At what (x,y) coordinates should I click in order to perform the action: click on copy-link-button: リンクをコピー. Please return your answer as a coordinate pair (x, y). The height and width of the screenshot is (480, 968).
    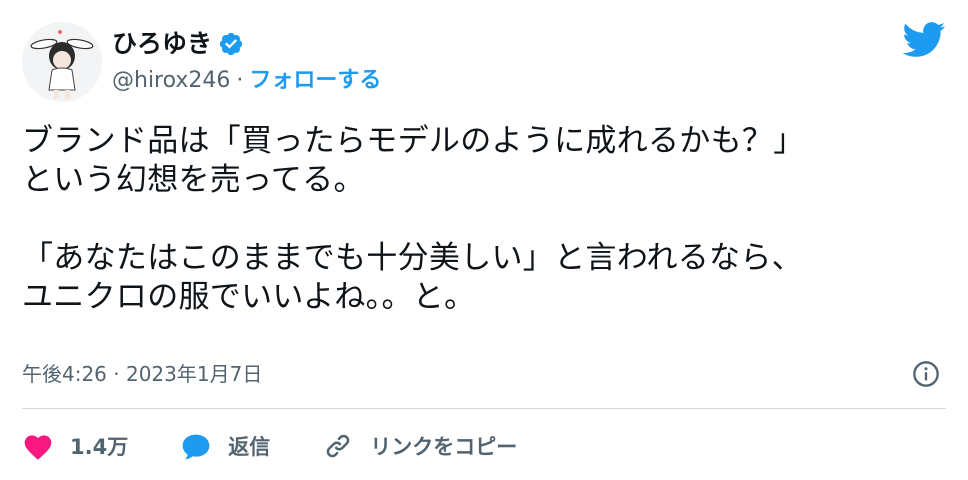
    Looking at the image, I should click on (419, 446).